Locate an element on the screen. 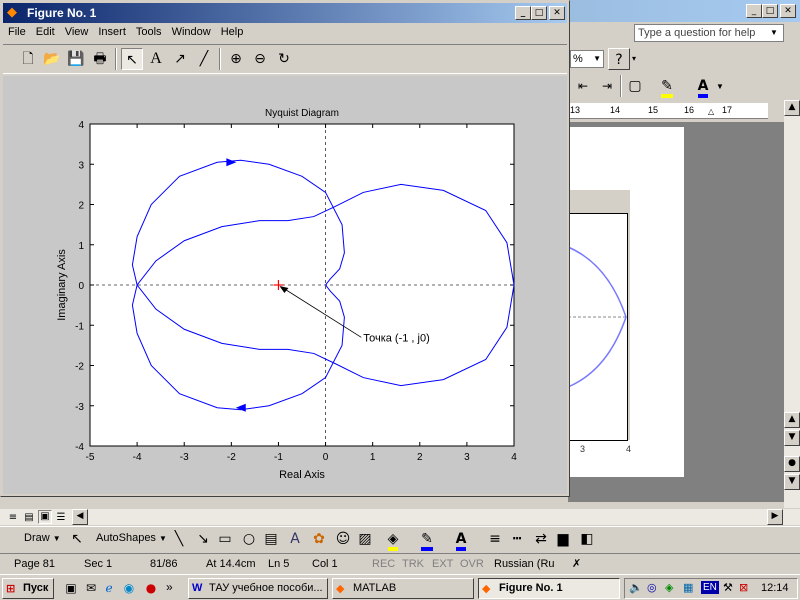 The height and width of the screenshot is (600, 800). menu-window: Window is located at coordinates (191, 32).